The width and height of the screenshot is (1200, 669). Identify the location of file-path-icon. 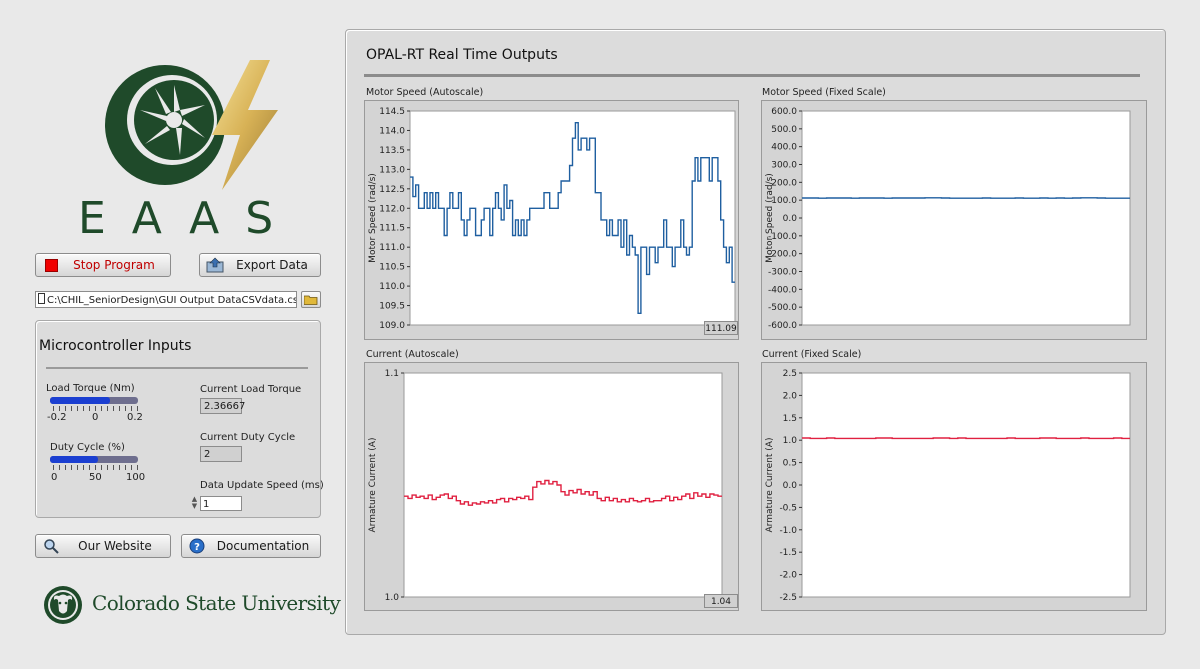
(41, 298).